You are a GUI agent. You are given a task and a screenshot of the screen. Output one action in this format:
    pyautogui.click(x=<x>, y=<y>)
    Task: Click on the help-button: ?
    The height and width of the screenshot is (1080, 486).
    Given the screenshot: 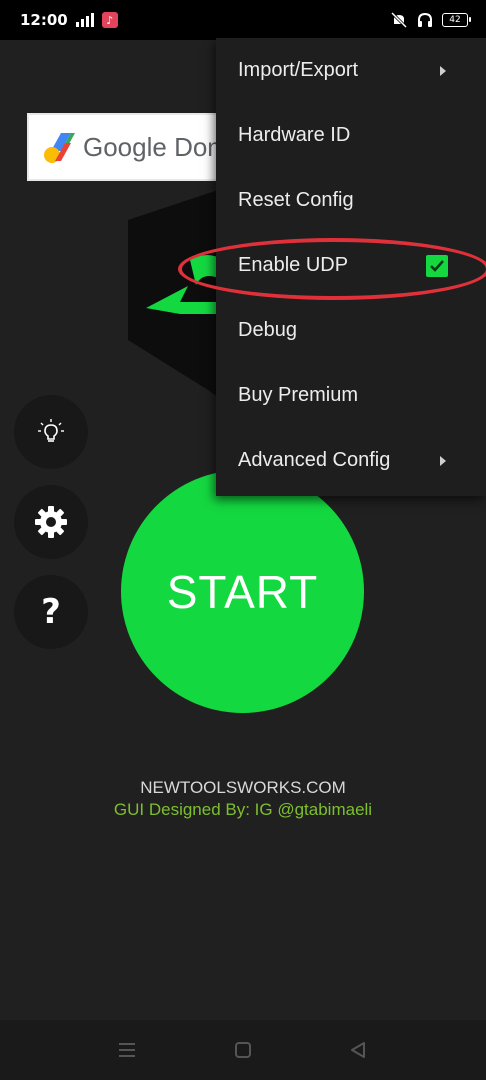 What is the action you would take?
    pyautogui.click(x=51, y=612)
    